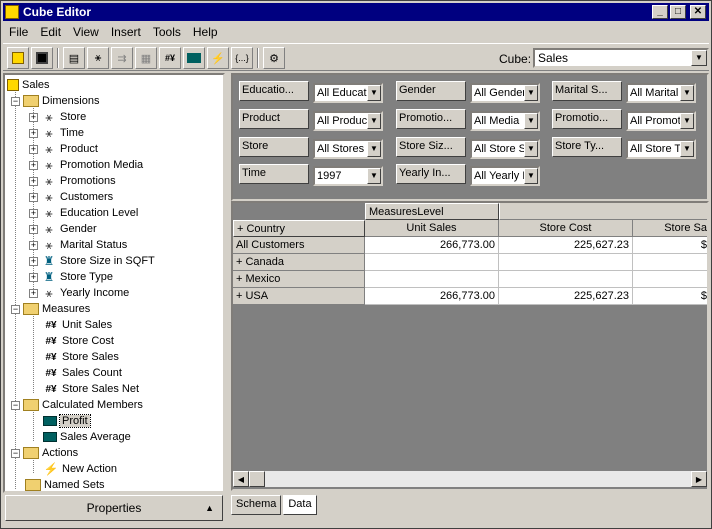  I want to click on filter-label: Store, so click(274, 147).